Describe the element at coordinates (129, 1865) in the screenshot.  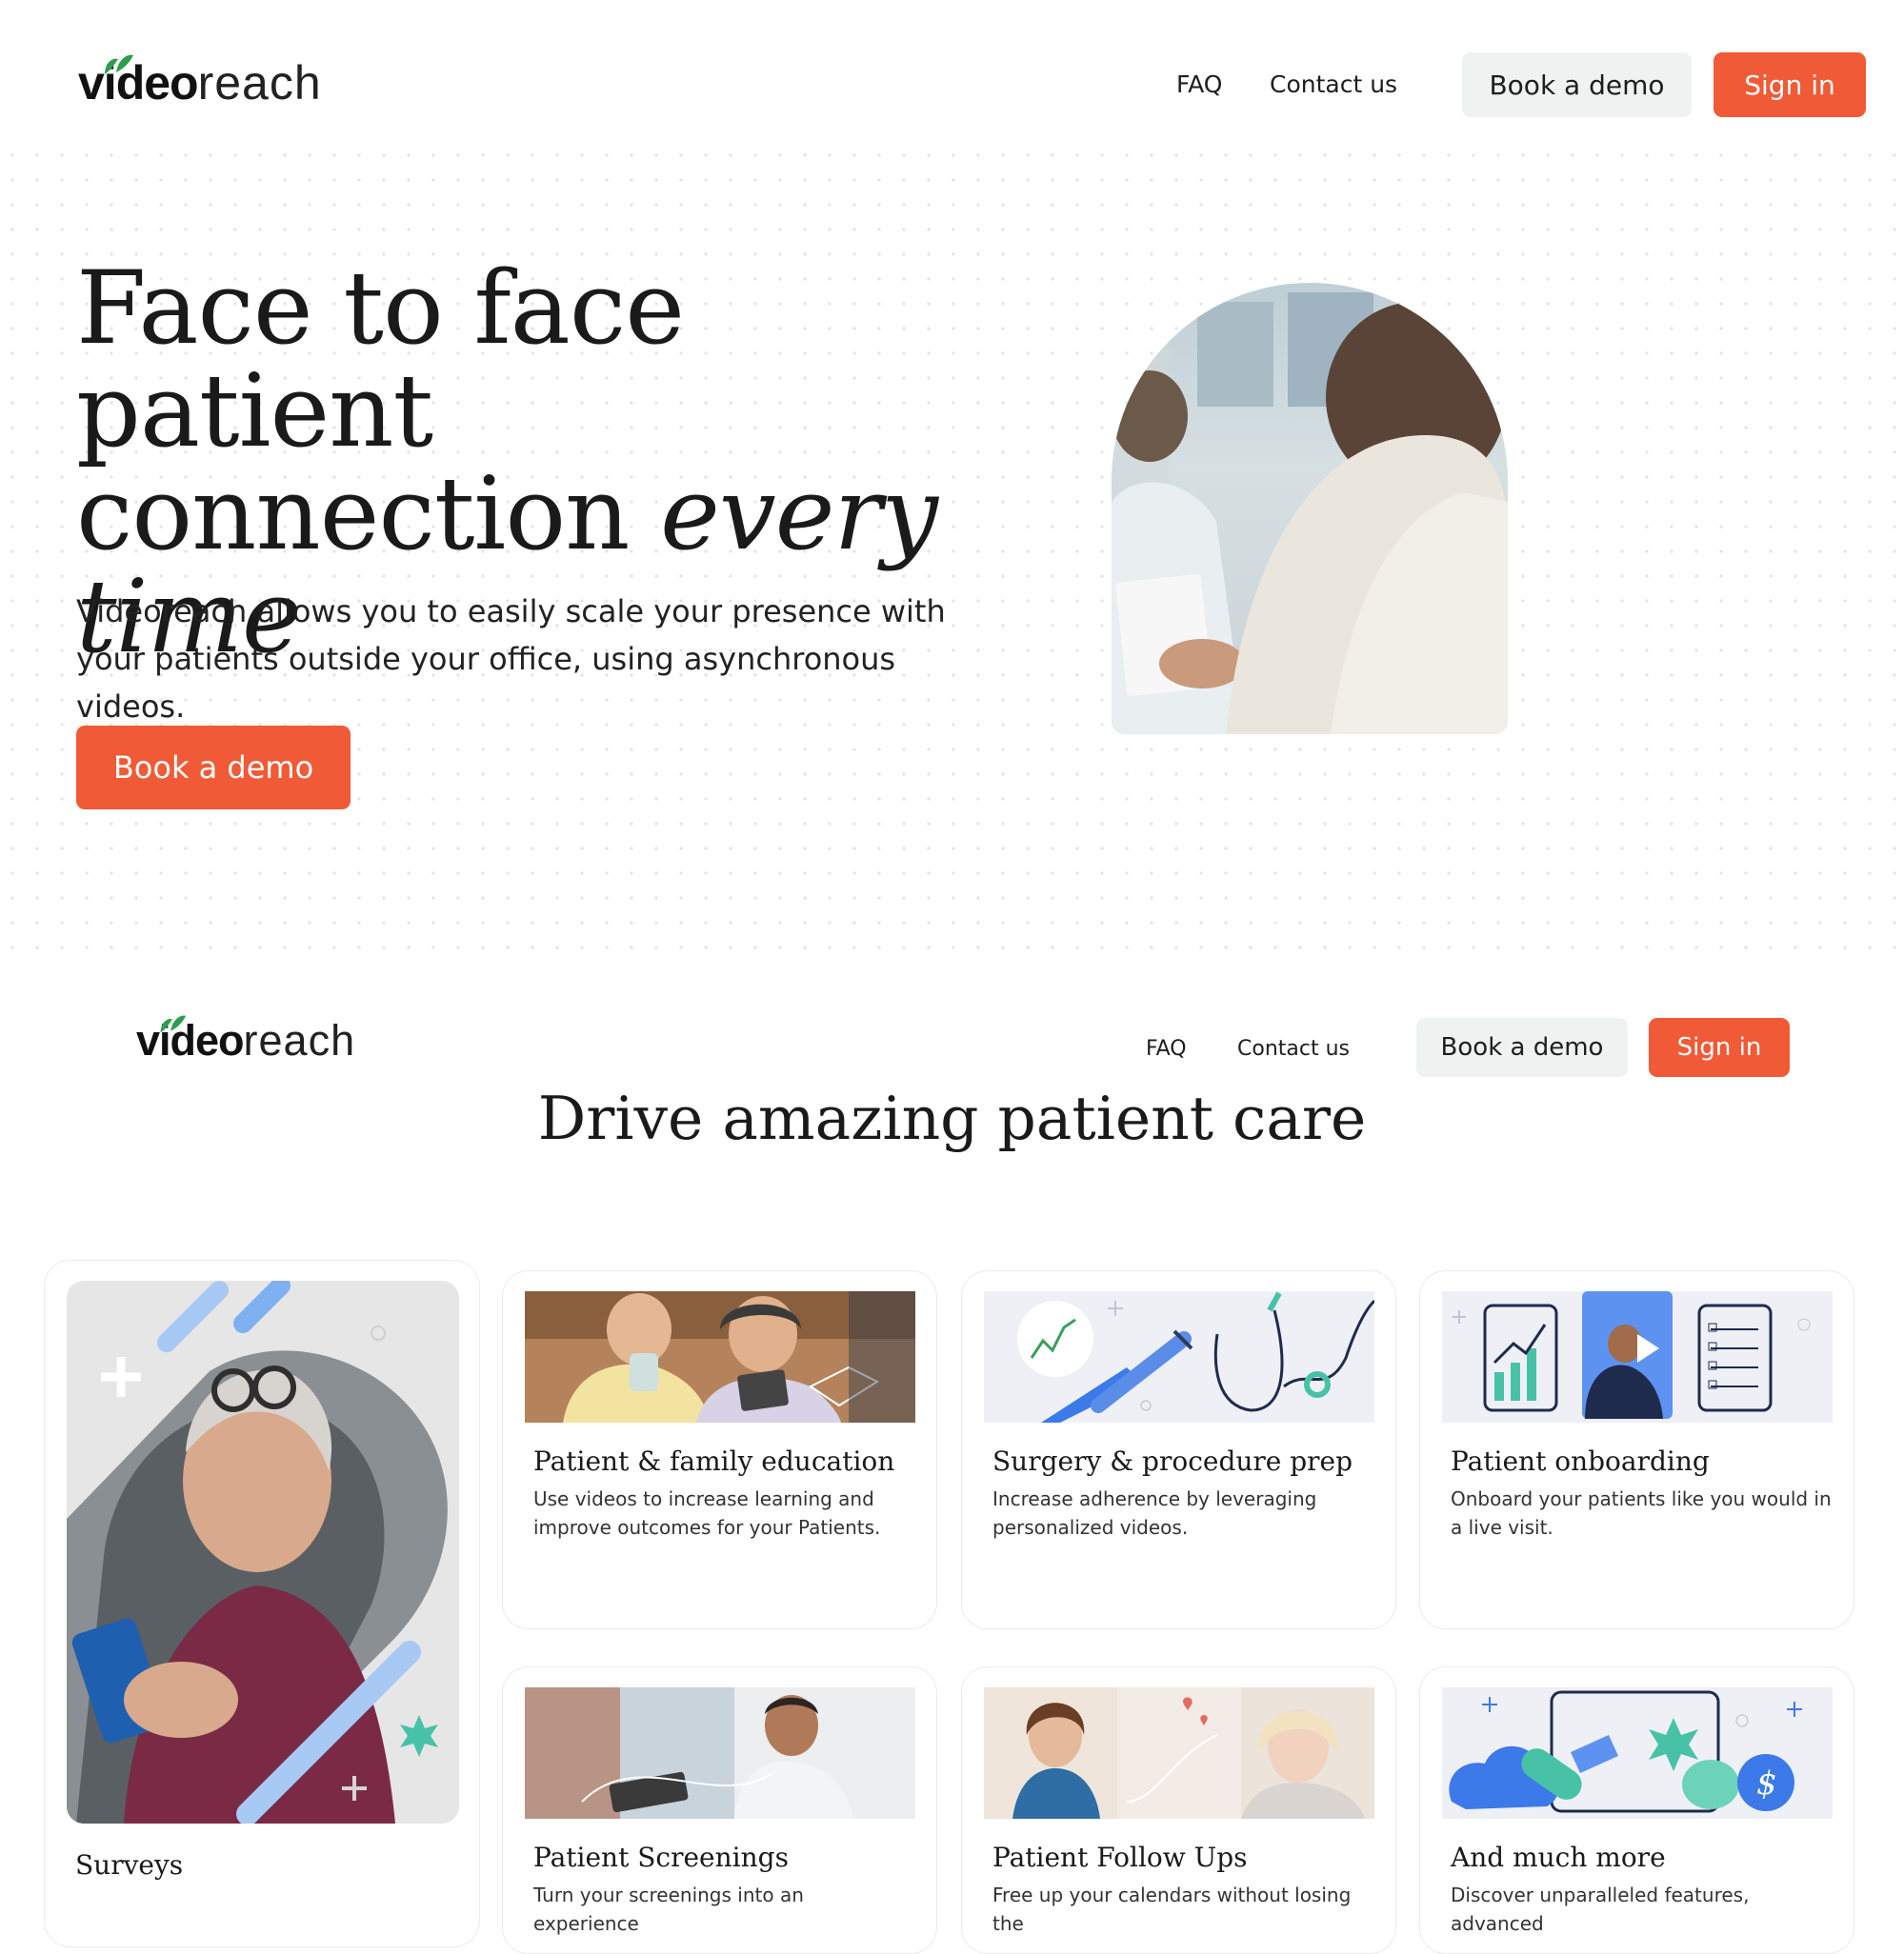
I see `card-title: Surveys` at that location.